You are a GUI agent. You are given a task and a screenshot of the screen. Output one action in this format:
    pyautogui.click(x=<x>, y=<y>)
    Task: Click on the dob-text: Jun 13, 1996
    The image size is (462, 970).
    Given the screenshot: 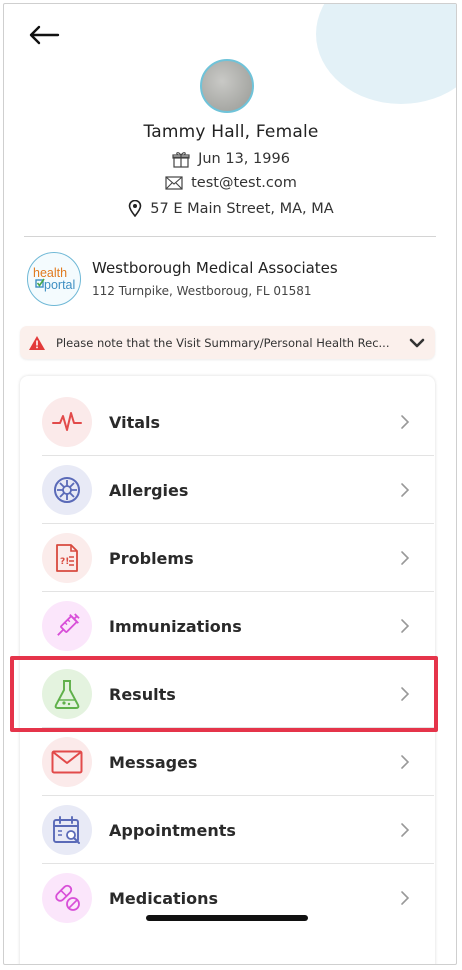 What is the action you would take?
    pyautogui.click(x=244, y=159)
    